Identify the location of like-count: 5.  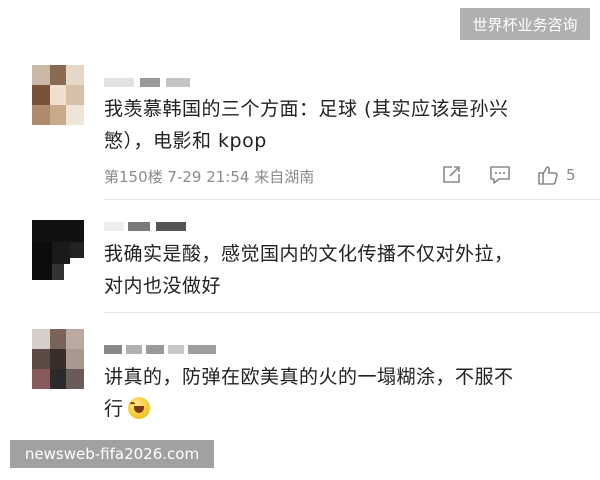
(571, 175).